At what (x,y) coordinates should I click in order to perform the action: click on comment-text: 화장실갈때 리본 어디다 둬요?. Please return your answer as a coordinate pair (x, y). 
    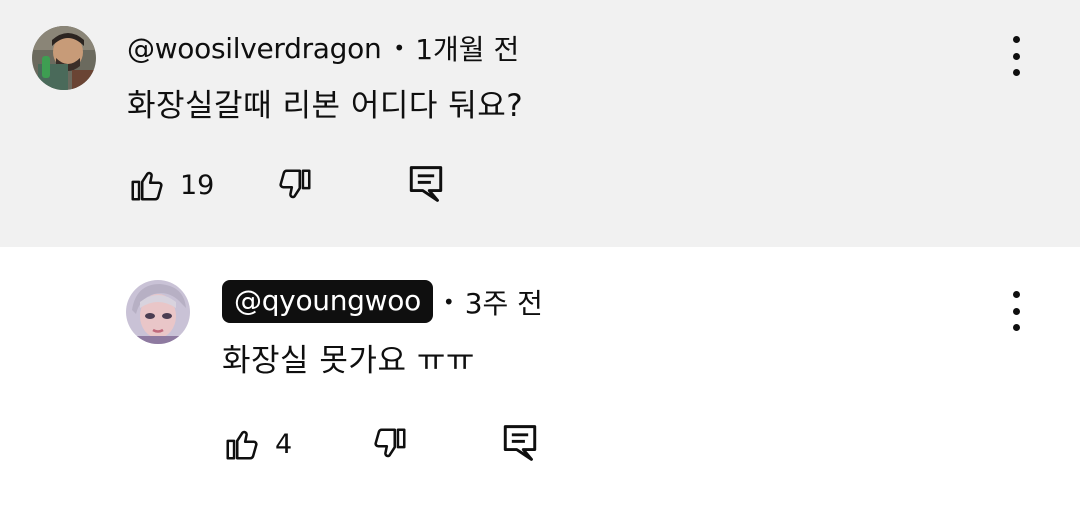
    Looking at the image, I should click on (325, 106).